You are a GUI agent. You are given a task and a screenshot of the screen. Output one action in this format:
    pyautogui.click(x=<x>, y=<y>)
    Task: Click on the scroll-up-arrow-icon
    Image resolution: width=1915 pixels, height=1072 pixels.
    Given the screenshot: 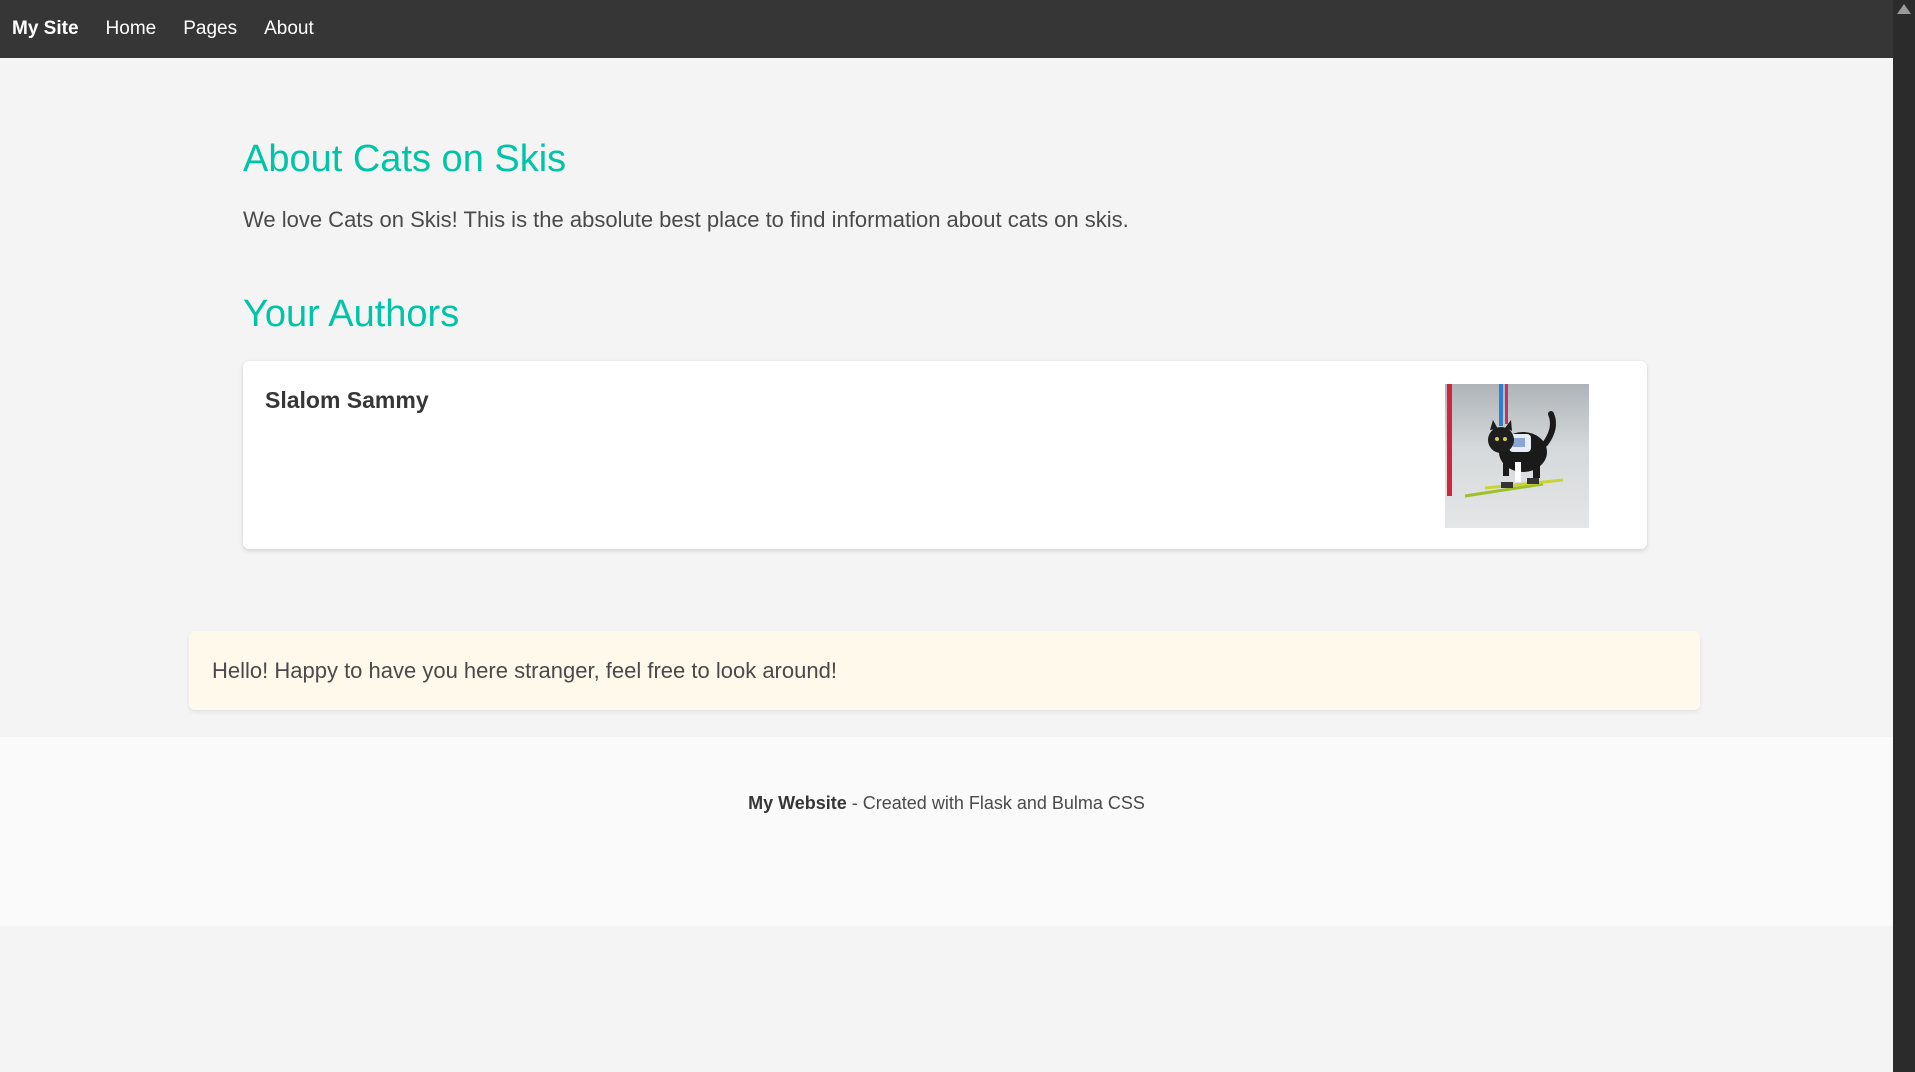 What is the action you would take?
    pyautogui.click(x=1904, y=9)
    